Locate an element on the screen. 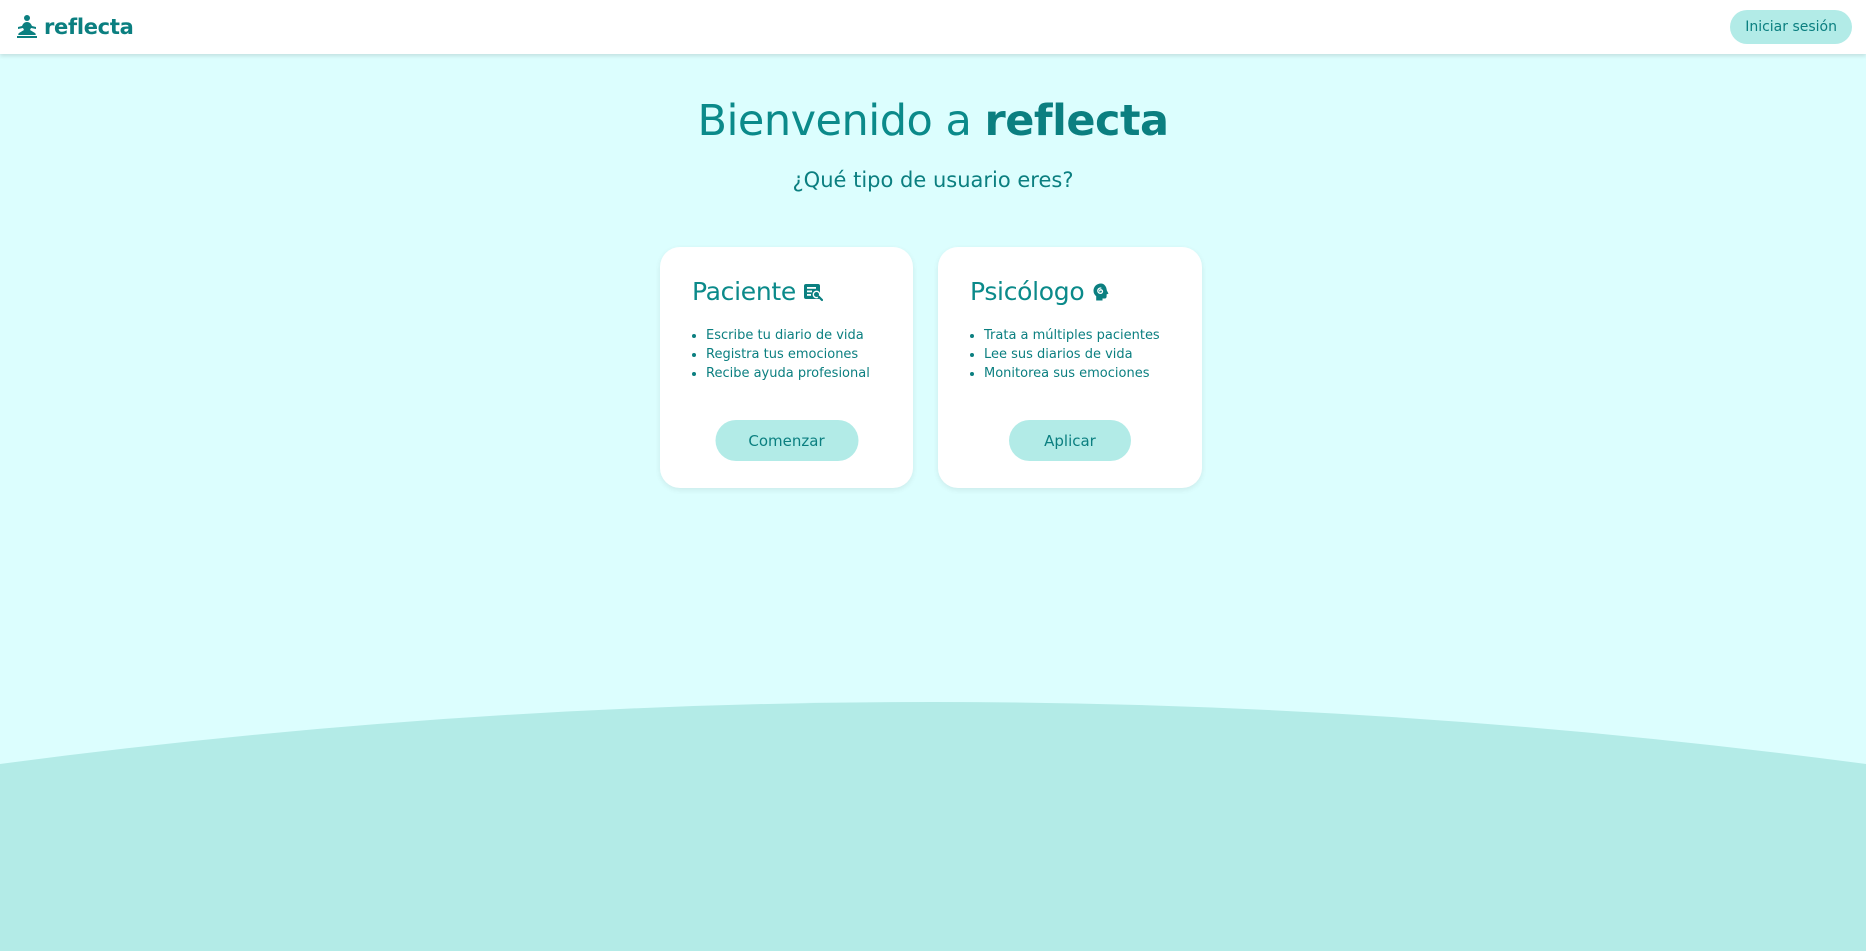 The height and width of the screenshot is (951, 1866). list-item: Recibe ayuda profesional is located at coordinates (793, 373).